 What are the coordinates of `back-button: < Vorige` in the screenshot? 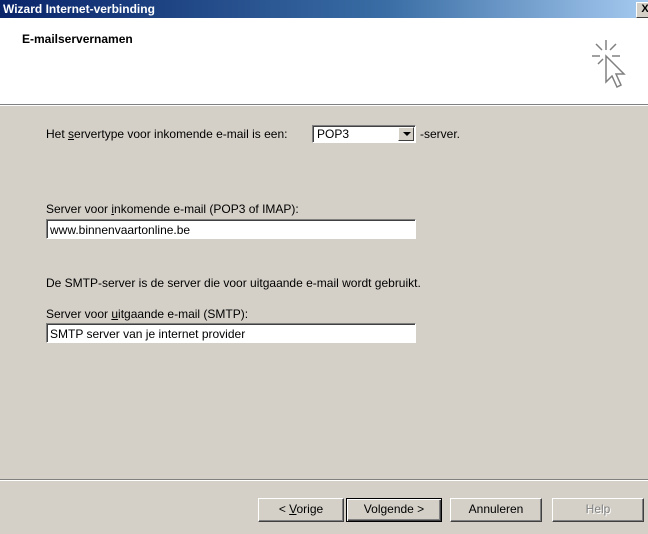 It's located at (301, 510).